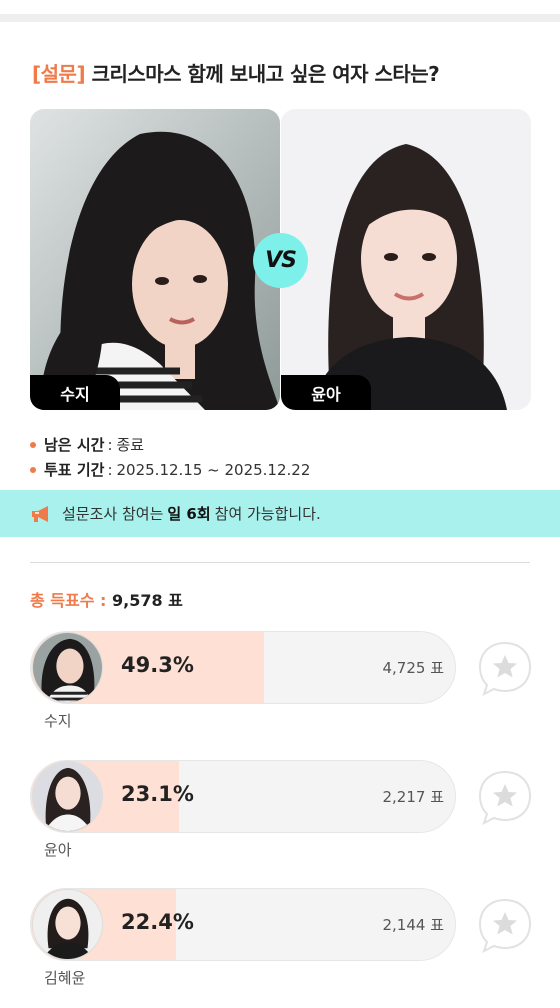  Describe the element at coordinates (59, 74) in the screenshot. I see `poll-tag: [설문]` at that location.